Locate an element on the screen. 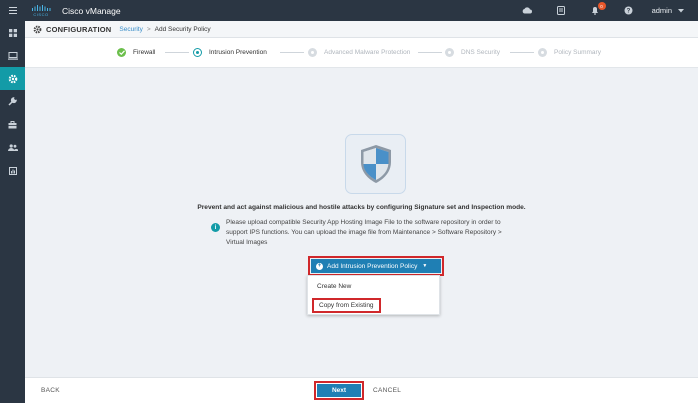 The image size is (698, 403). cloud-icon is located at coordinates (527, 10).